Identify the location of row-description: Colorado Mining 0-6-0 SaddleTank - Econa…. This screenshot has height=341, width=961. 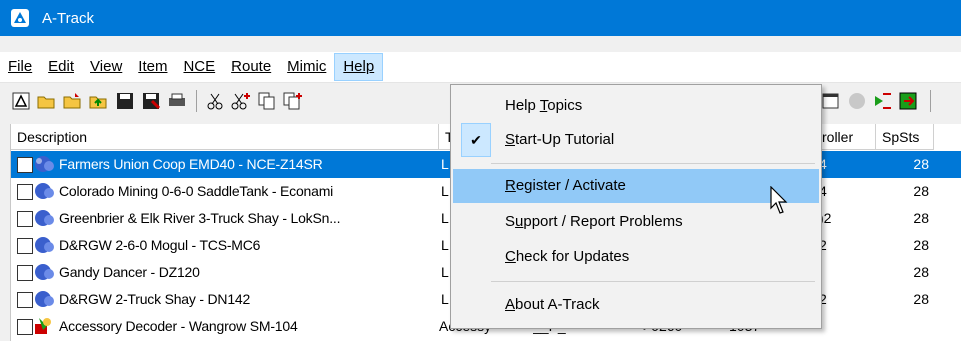
(196, 191).